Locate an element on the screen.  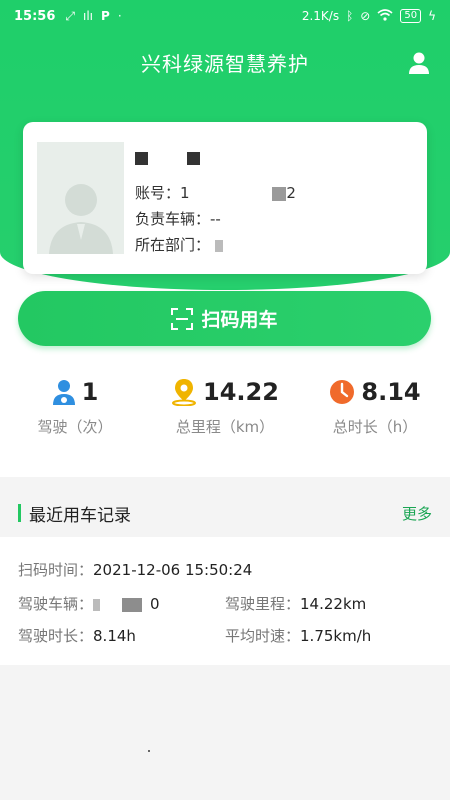
stat-duration-label: 总时长（h） is located at coordinates (375, 427).